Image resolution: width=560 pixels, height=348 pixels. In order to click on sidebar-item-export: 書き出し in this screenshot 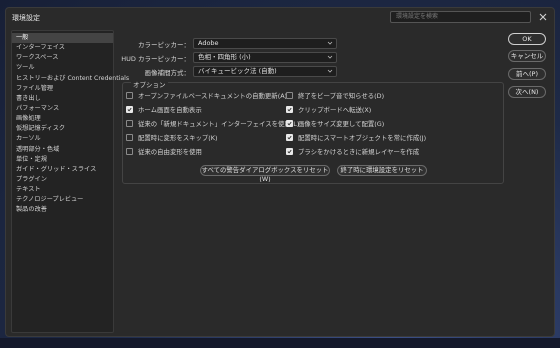, I will do `click(62, 99)`.